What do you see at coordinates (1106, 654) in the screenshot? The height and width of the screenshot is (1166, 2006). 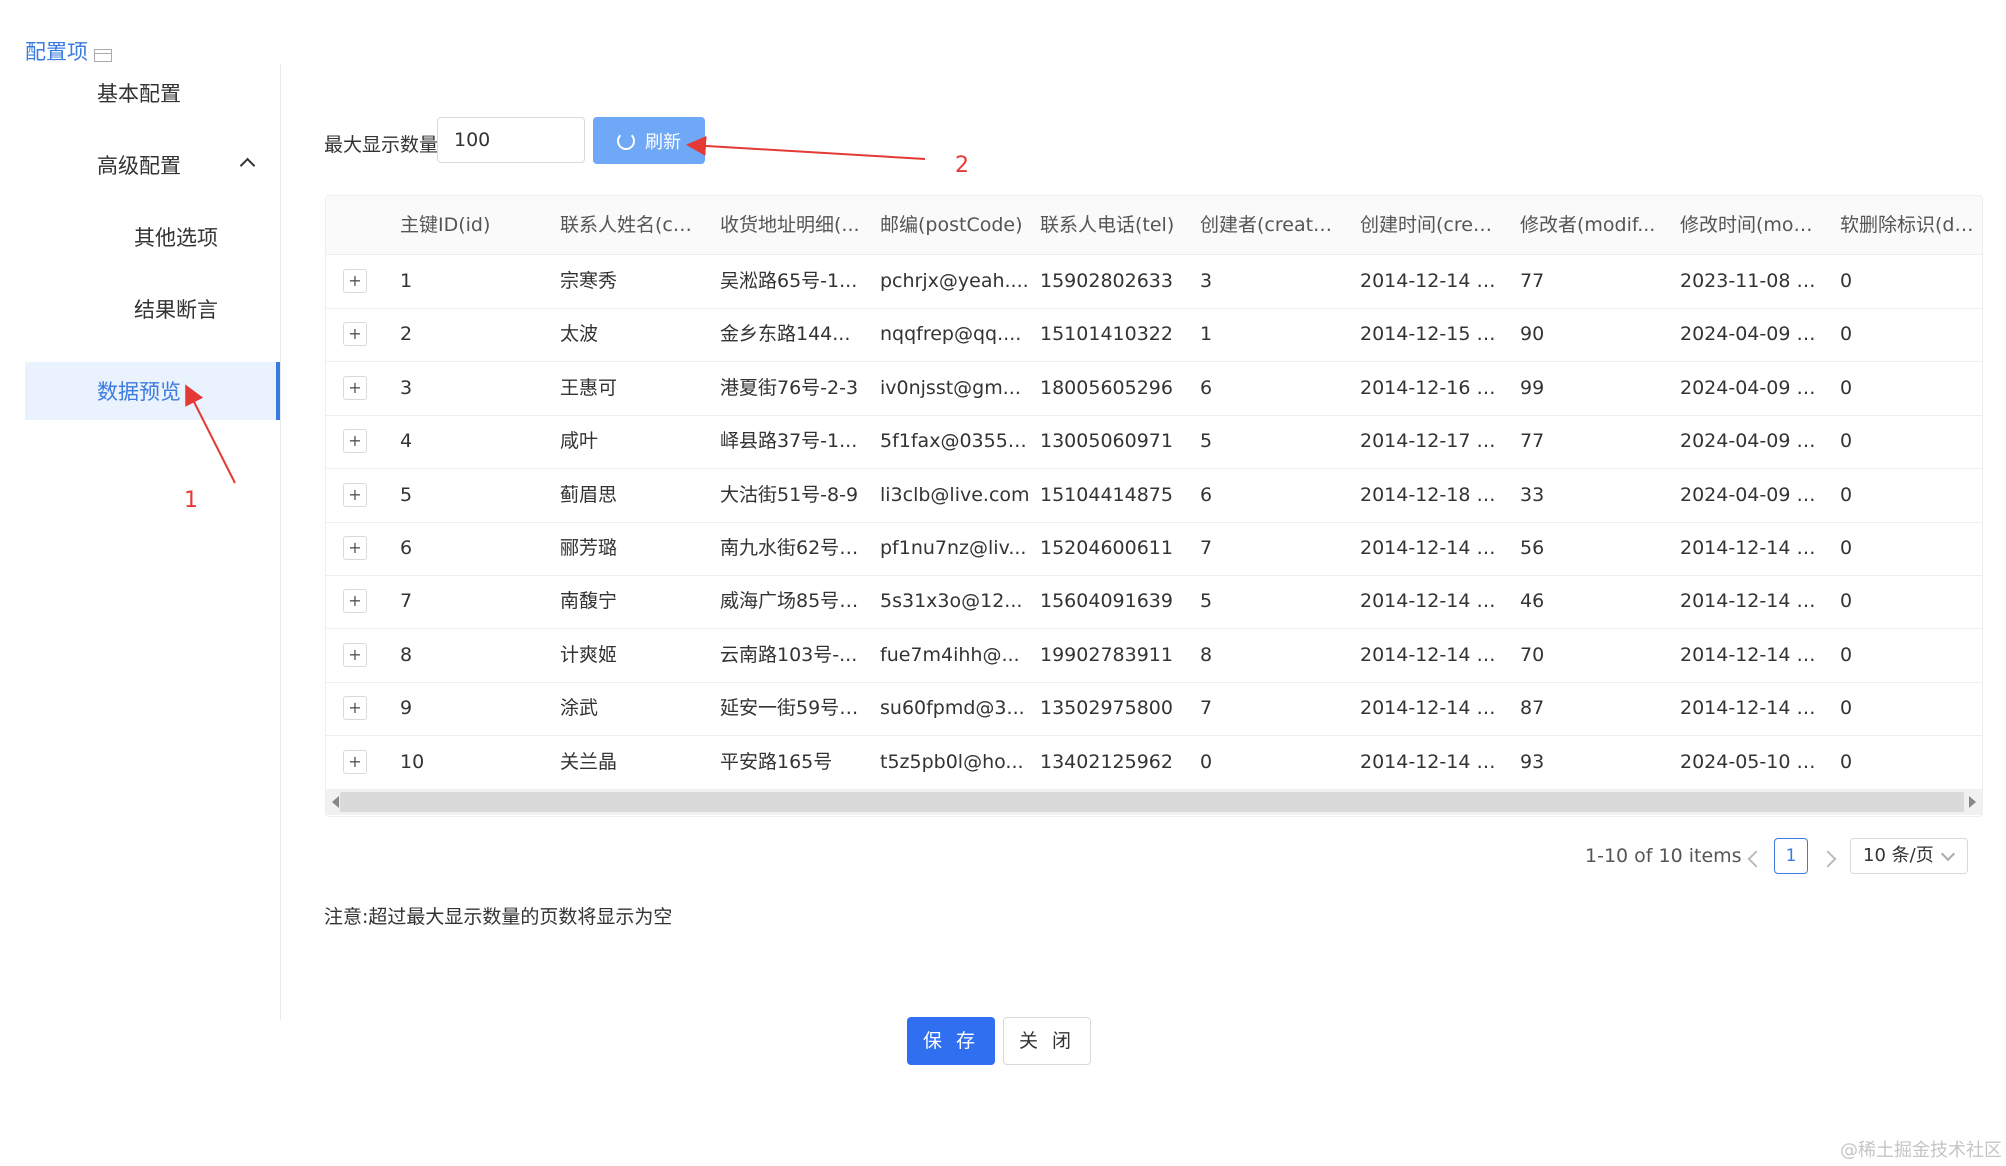 I see `table-cell: 19902783911` at bounding box center [1106, 654].